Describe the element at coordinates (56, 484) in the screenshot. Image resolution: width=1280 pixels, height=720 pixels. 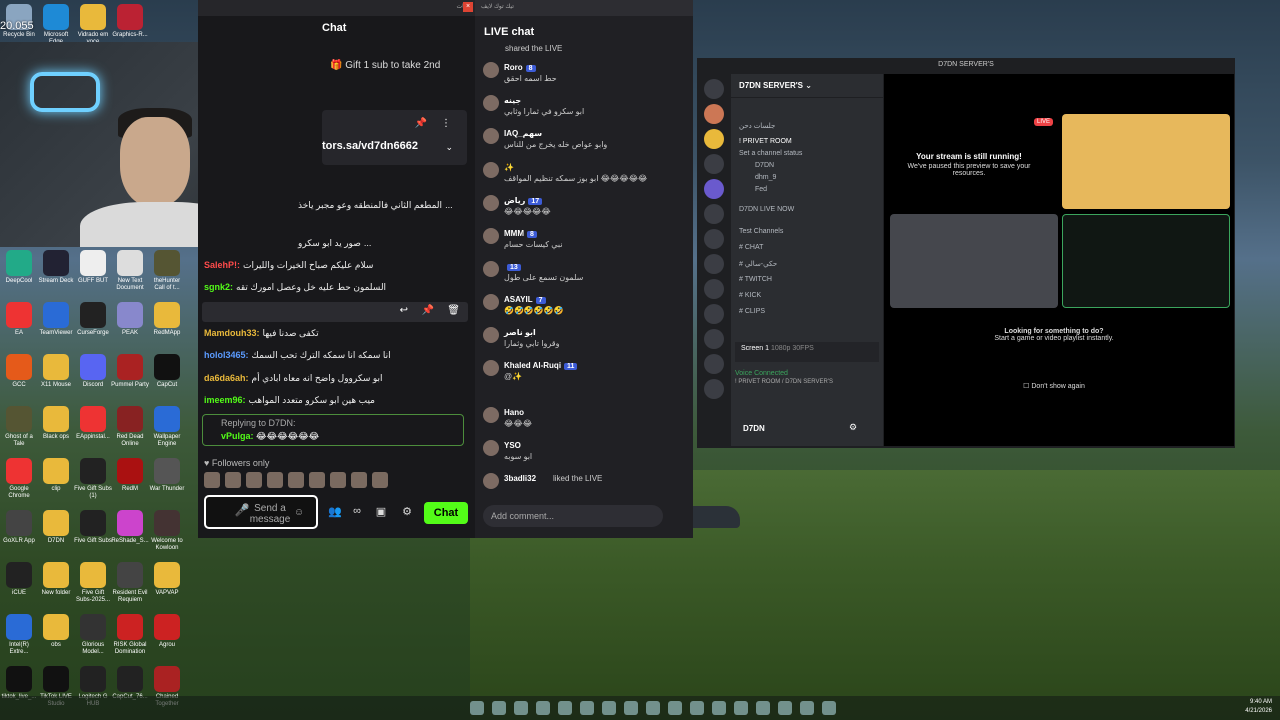
I see `desktop-icon: clip` at that location.